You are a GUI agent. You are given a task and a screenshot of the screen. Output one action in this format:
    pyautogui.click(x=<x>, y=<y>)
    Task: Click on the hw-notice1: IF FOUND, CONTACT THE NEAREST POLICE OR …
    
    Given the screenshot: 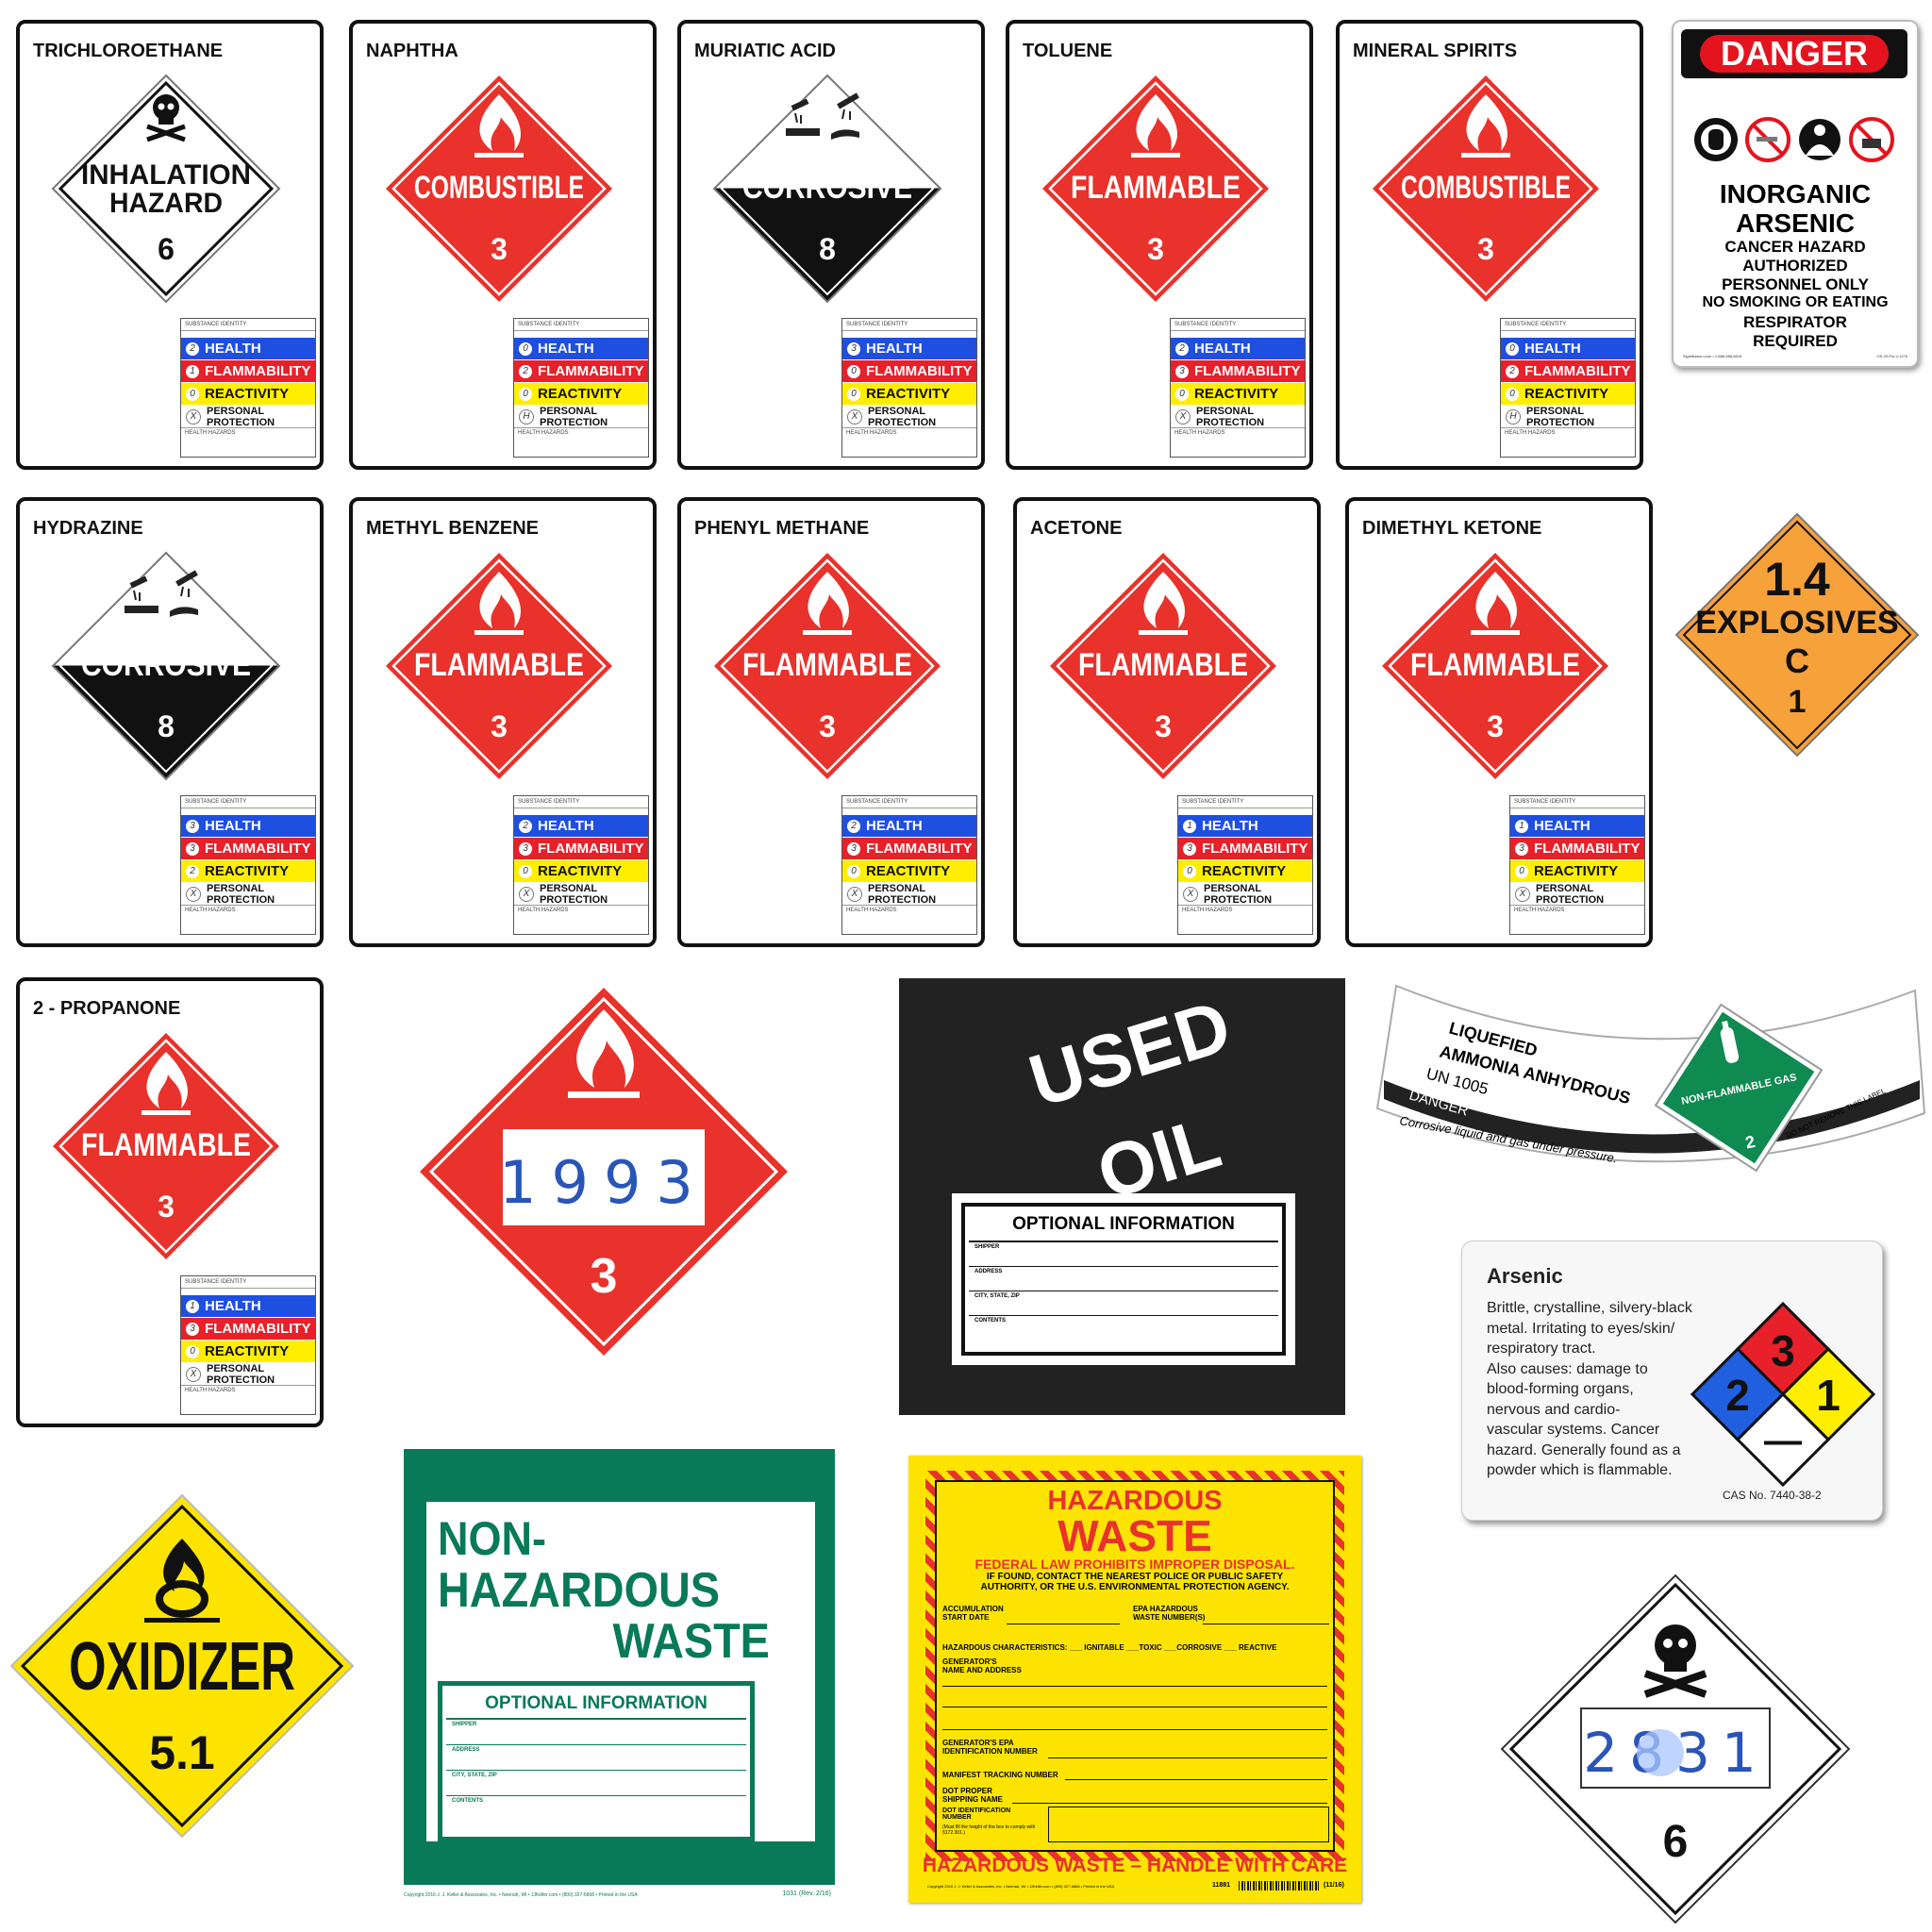 What is the action you would take?
    pyautogui.click(x=1135, y=1577)
    